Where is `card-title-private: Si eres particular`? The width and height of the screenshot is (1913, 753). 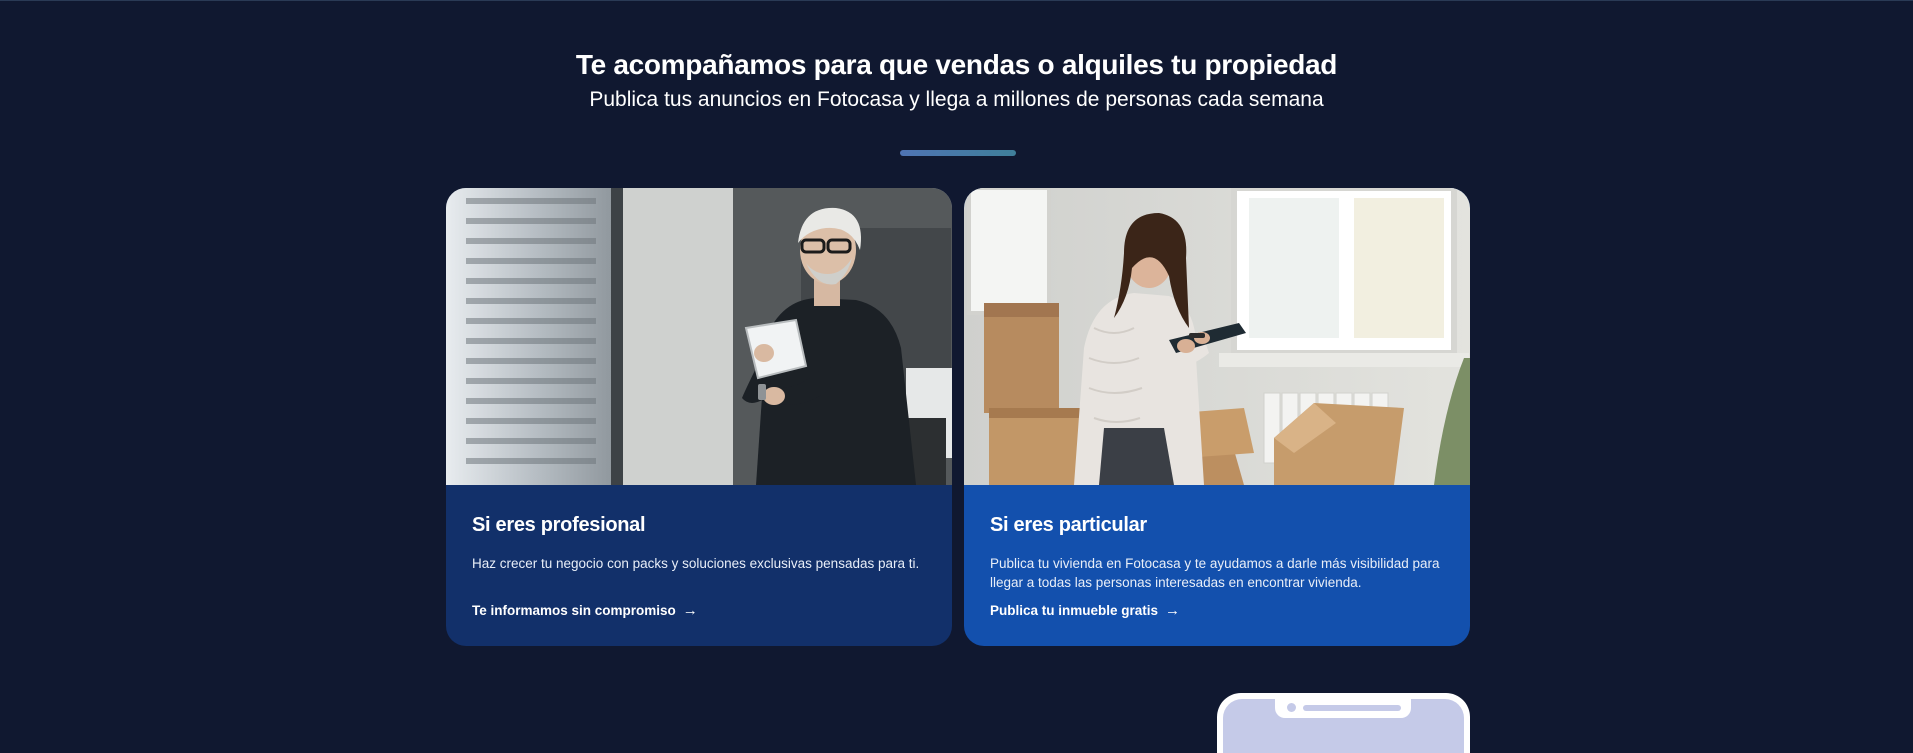
card-title-private: Si eres particular is located at coordinates (1068, 525).